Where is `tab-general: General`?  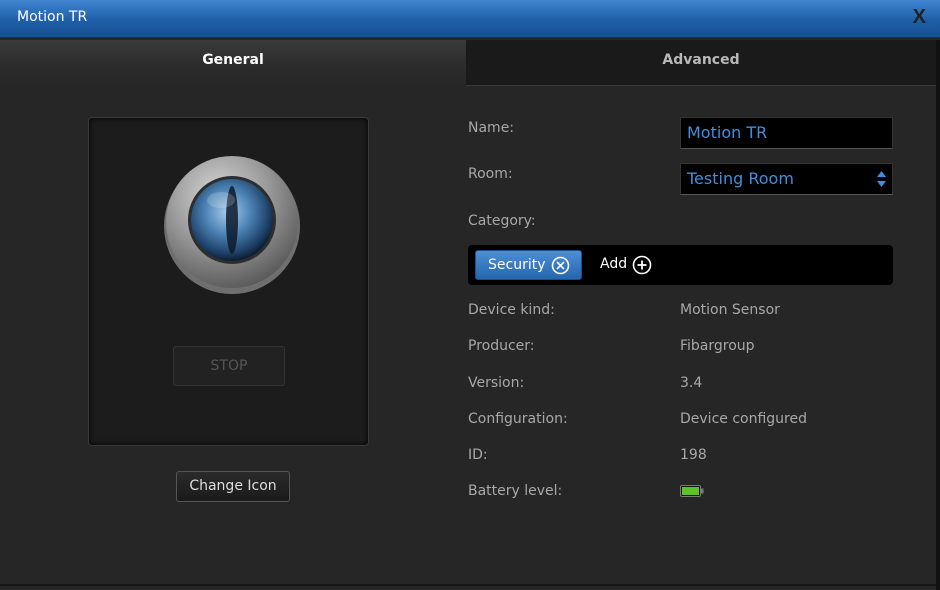 tab-general: General is located at coordinates (233, 63).